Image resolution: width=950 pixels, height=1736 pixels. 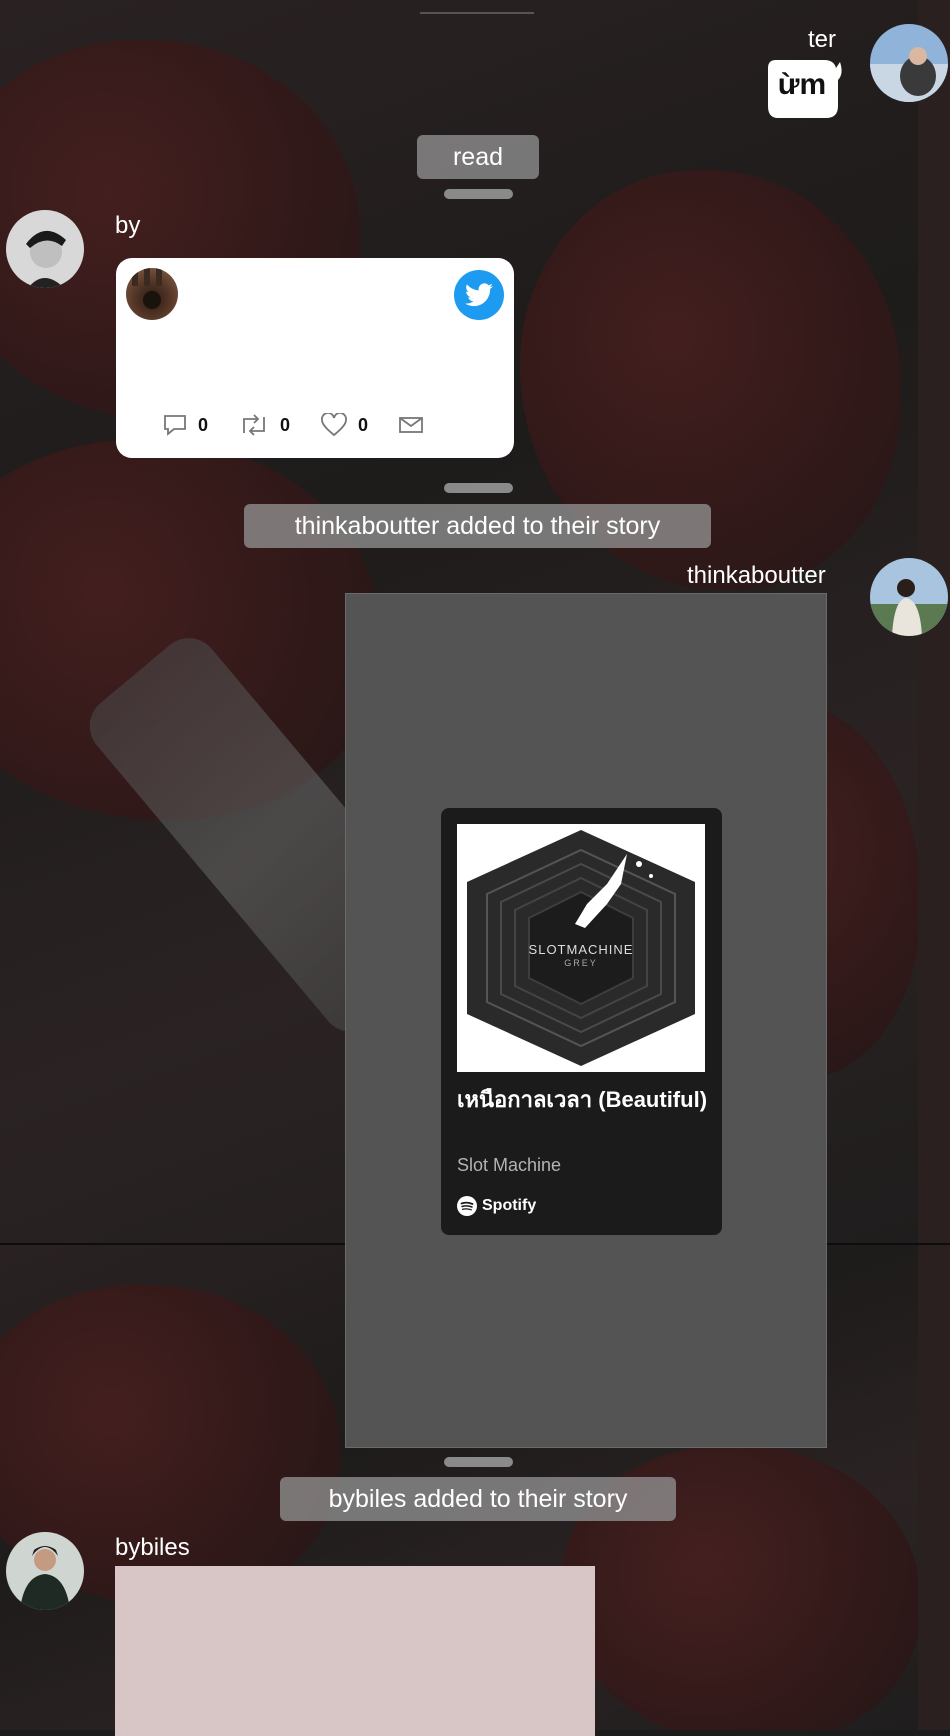 What do you see at coordinates (477, 13) in the screenshot?
I see `top-scroll-handle` at bounding box center [477, 13].